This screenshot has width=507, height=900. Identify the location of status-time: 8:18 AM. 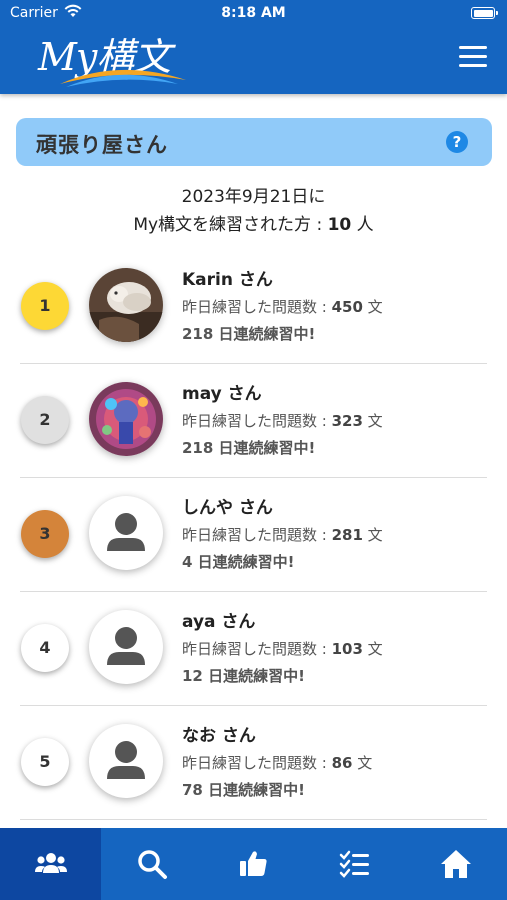
(253, 13).